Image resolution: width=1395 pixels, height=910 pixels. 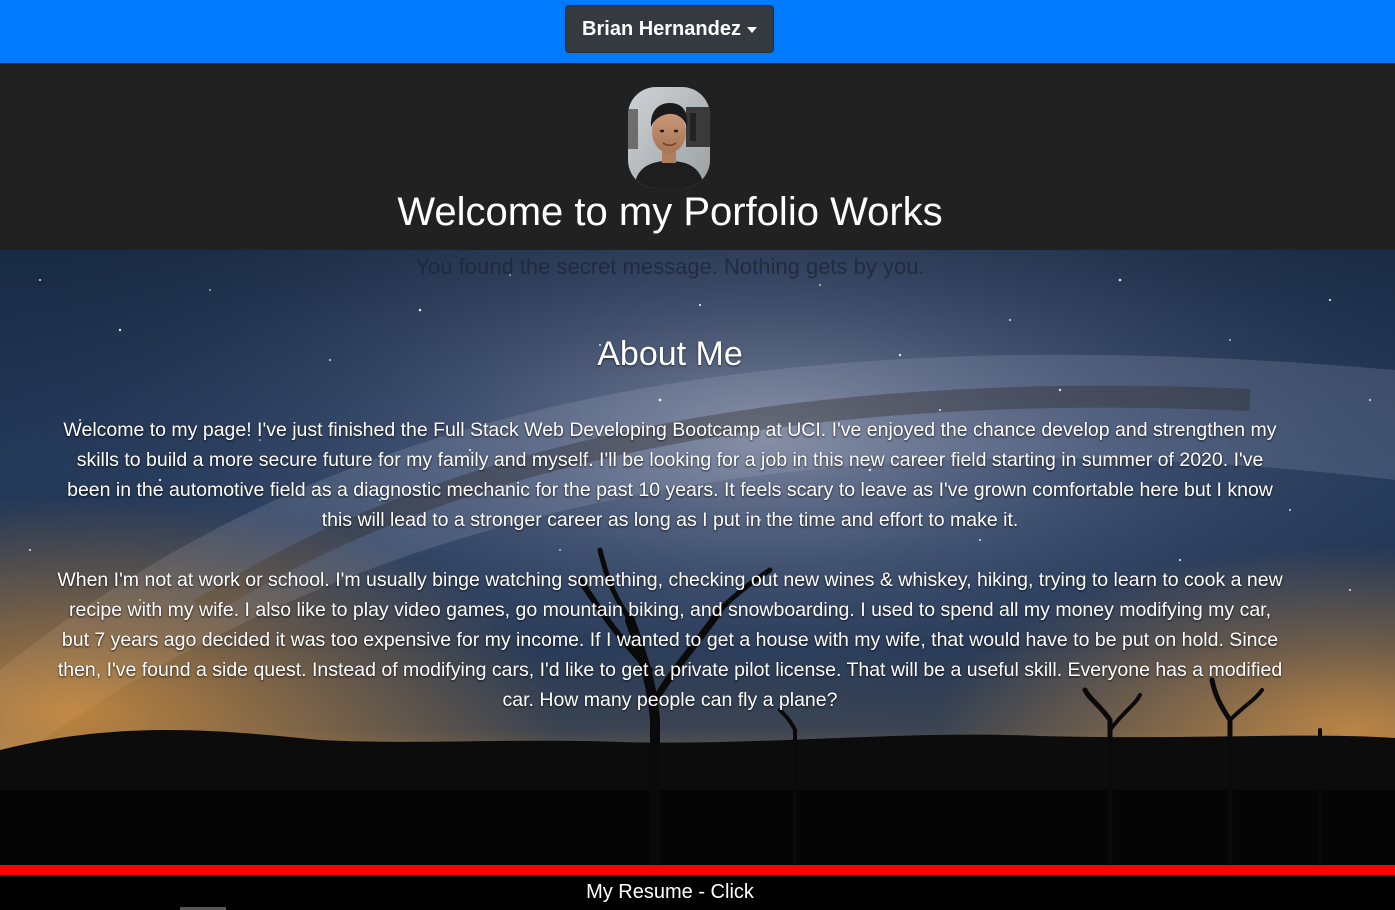 I want to click on avatar, so click(x=669, y=137).